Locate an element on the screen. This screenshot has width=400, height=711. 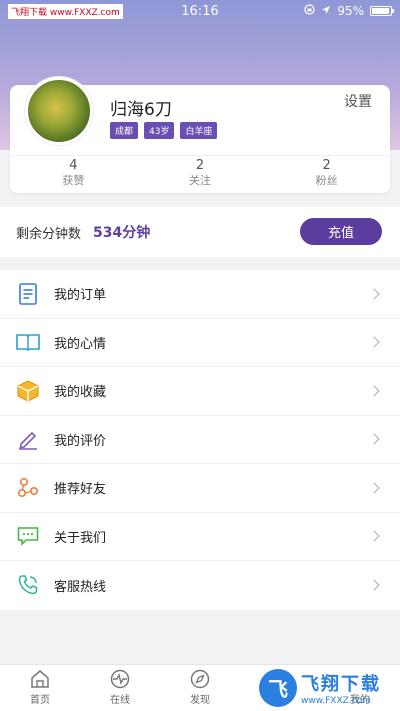
recharge-button: 充值 is located at coordinates (341, 231).